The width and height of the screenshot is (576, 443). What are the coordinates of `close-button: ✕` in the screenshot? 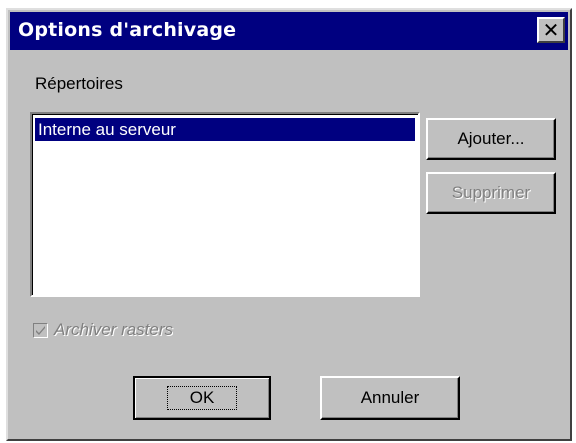 It's located at (551, 30).